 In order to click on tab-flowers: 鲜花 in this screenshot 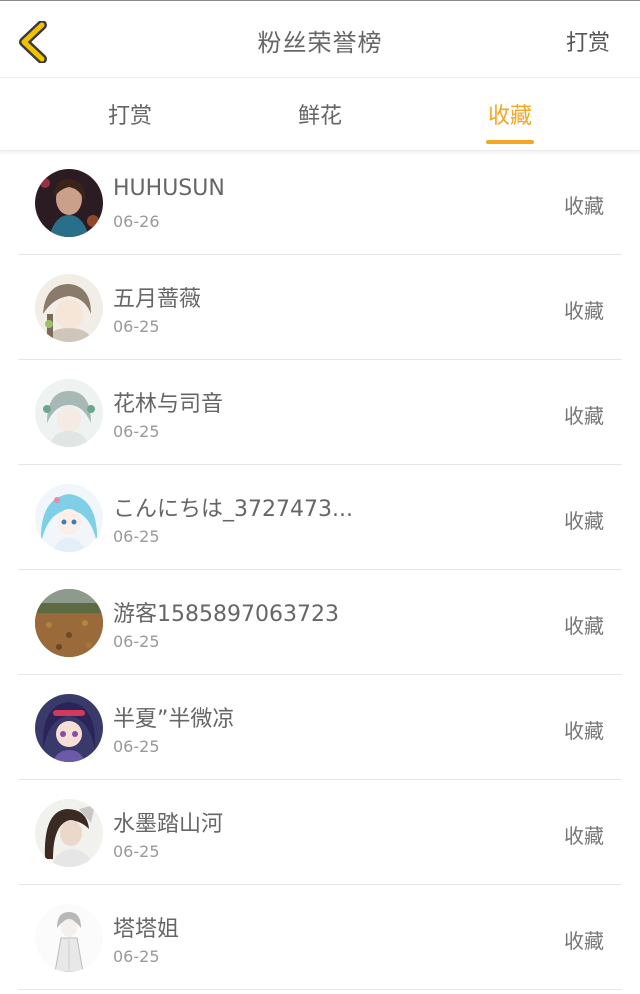, I will do `click(320, 114)`.